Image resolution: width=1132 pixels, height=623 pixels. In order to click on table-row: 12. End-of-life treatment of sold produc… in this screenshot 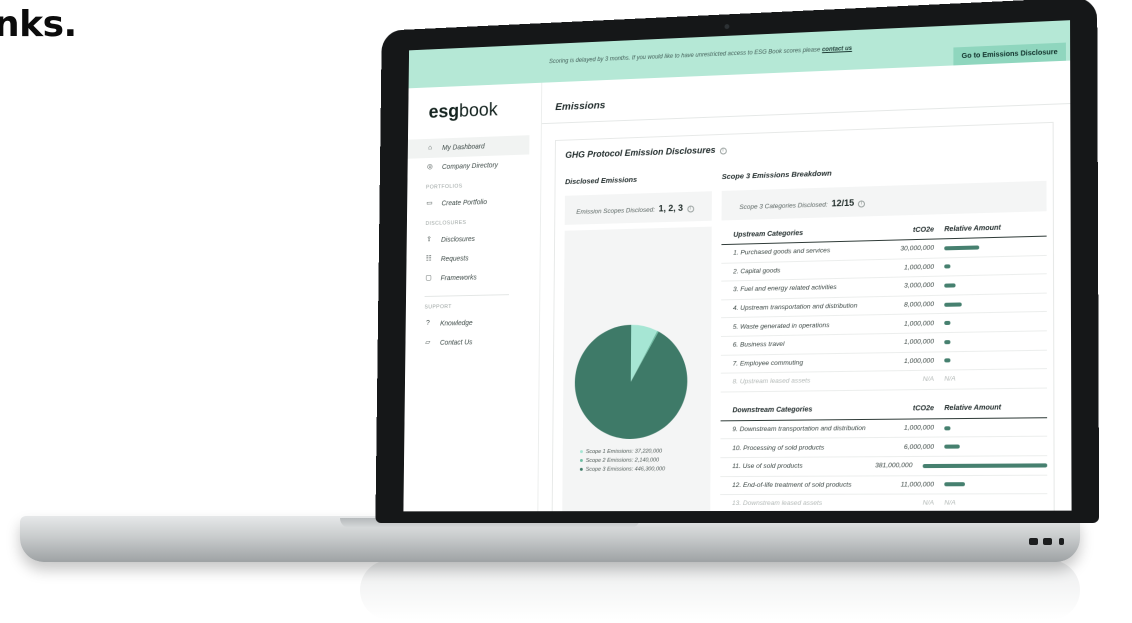, I will do `click(884, 485)`.